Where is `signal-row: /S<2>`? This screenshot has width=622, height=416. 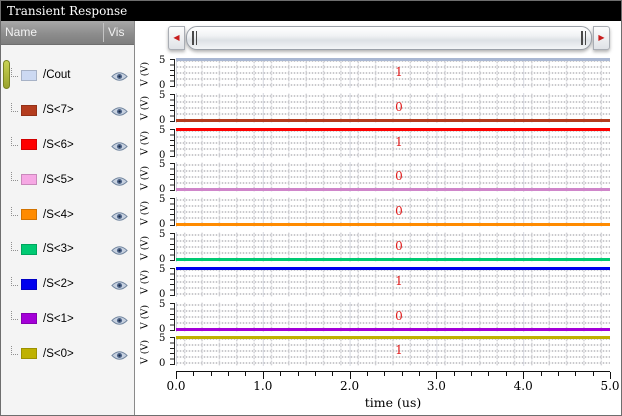 signal-row: /S<2> is located at coordinates (68, 284).